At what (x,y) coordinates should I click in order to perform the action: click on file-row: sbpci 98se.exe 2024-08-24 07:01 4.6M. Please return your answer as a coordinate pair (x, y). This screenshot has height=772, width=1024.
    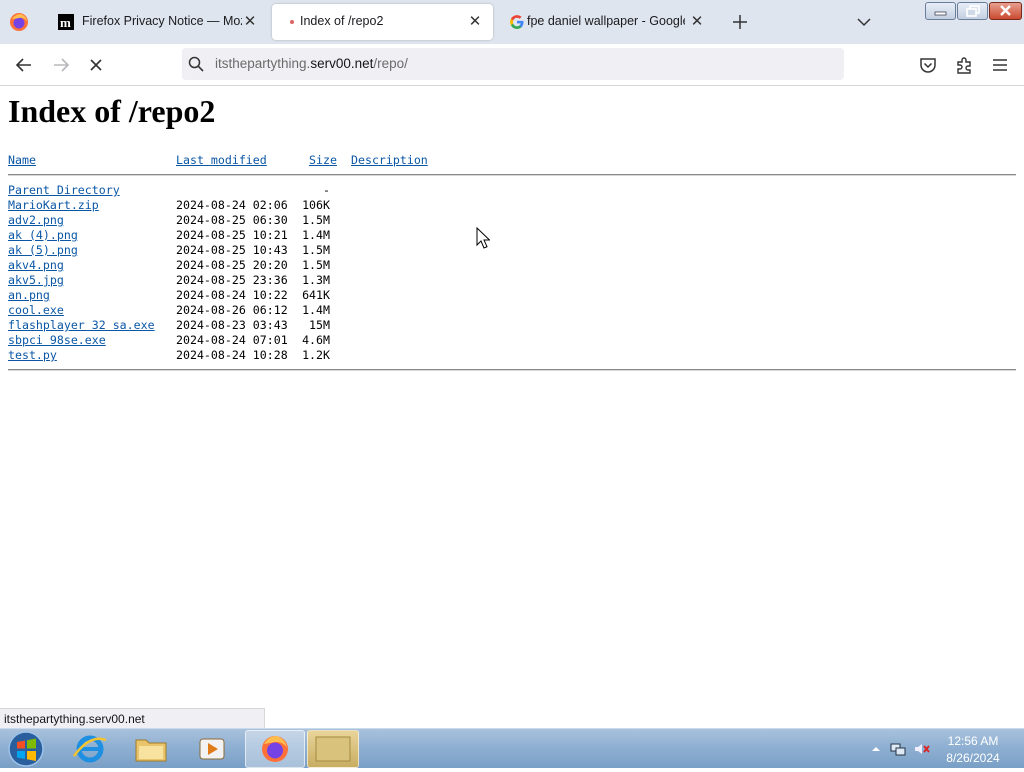
    Looking at the image, I should click on (500, 340).